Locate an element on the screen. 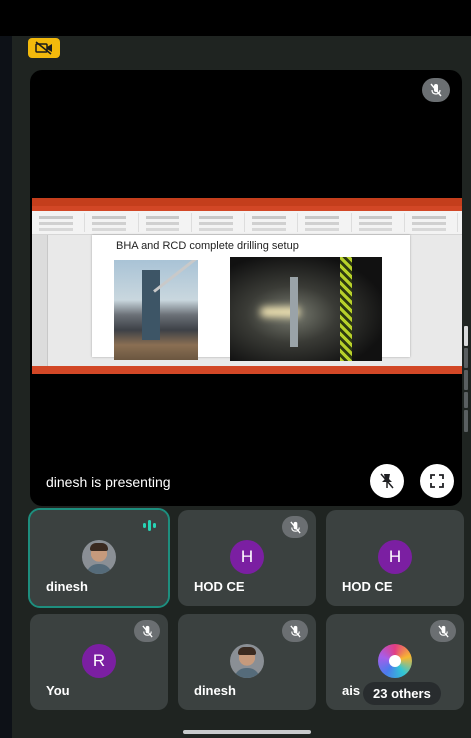  rig-photo-night is located at coordinates (306, 309).